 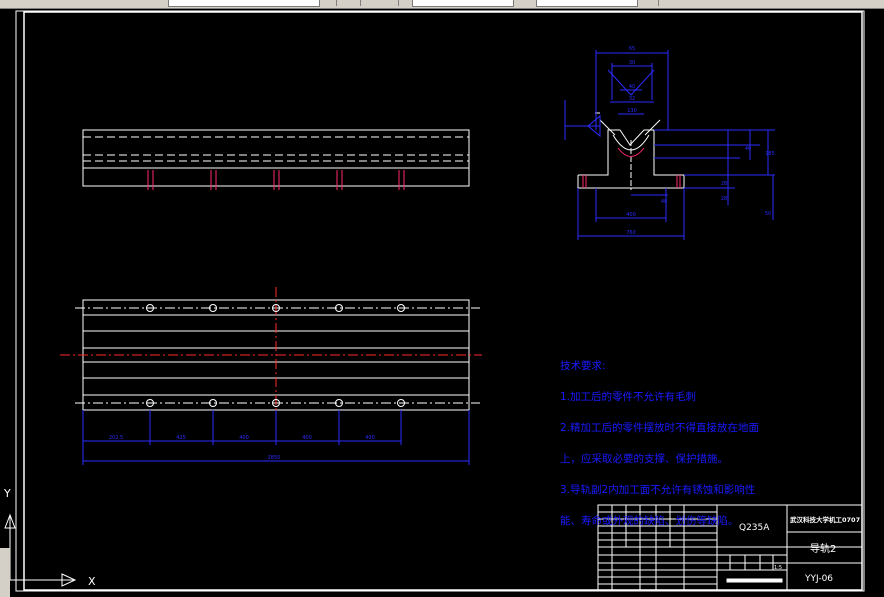 What do you see at coordinates (587, 3) in the screenshot?
I see `lineweight-dropdown` at bounding box center [587, 3].